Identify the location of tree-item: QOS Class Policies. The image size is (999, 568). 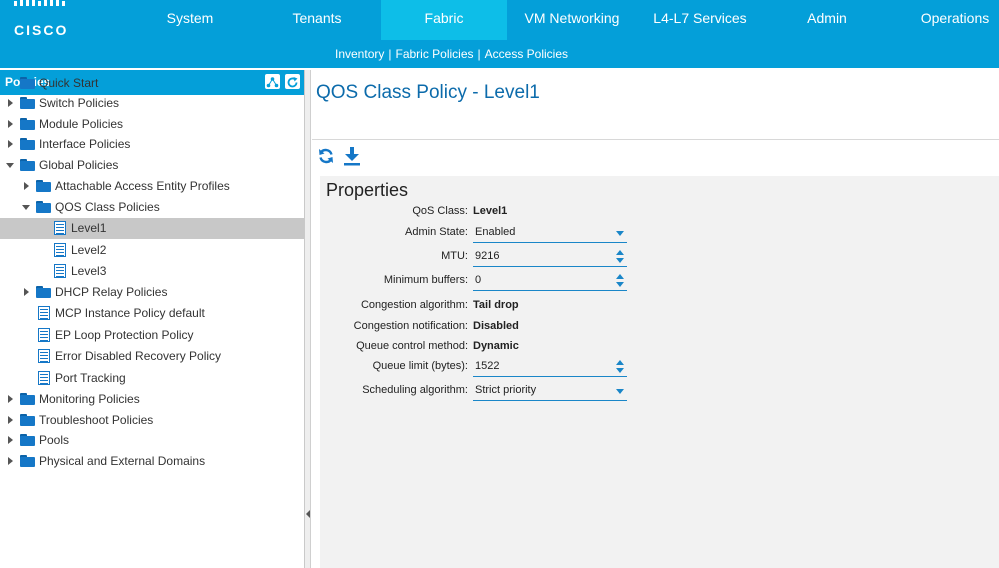
(152, 207).